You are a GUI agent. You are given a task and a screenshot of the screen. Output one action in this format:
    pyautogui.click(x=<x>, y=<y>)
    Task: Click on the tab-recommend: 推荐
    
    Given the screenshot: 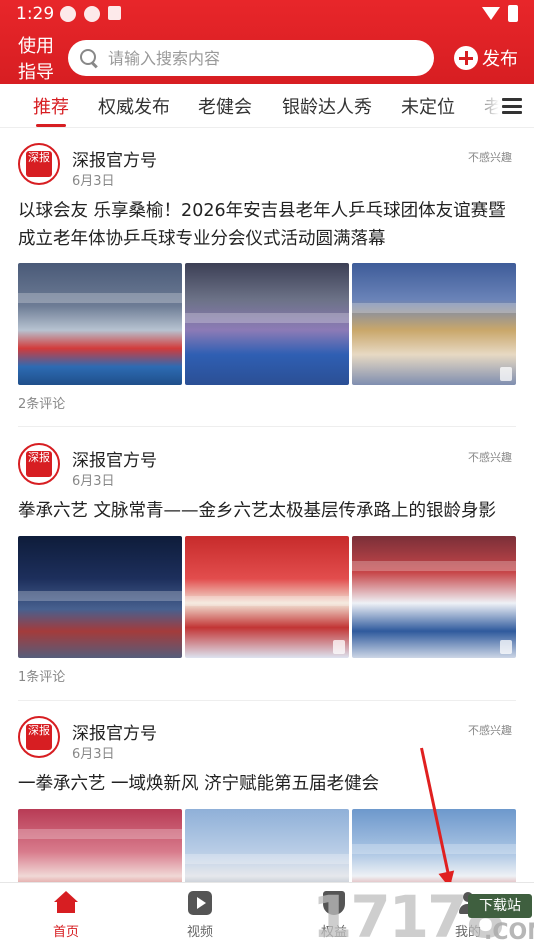 What is the action you would take?
    pyautogui.click(x=51, y=106)
    